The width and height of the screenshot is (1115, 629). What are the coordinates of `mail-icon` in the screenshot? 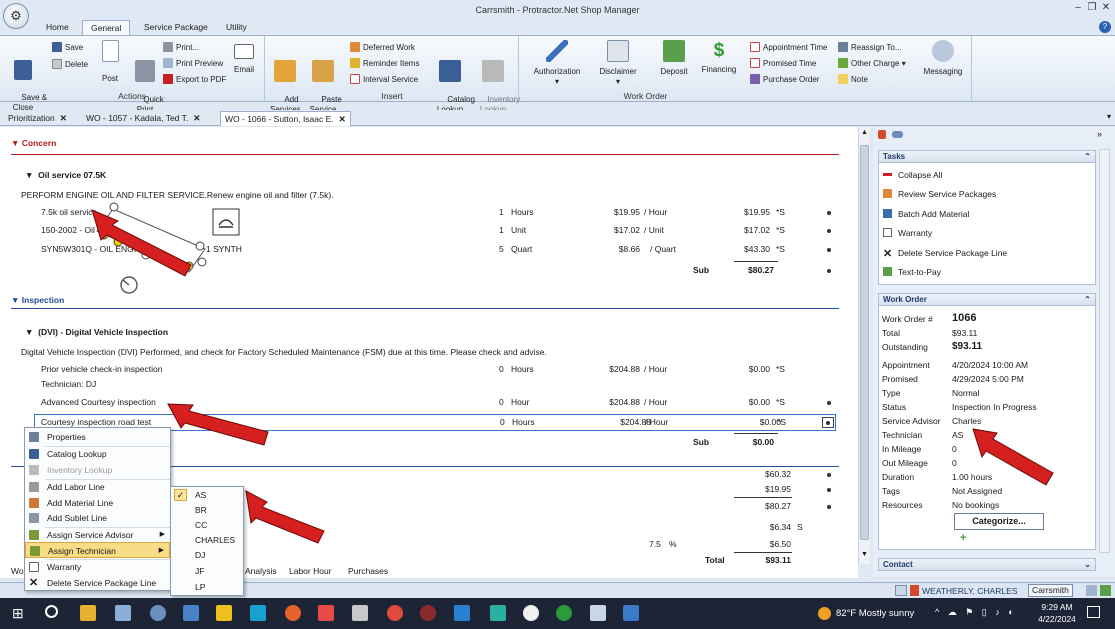 It's located at (462, 613).